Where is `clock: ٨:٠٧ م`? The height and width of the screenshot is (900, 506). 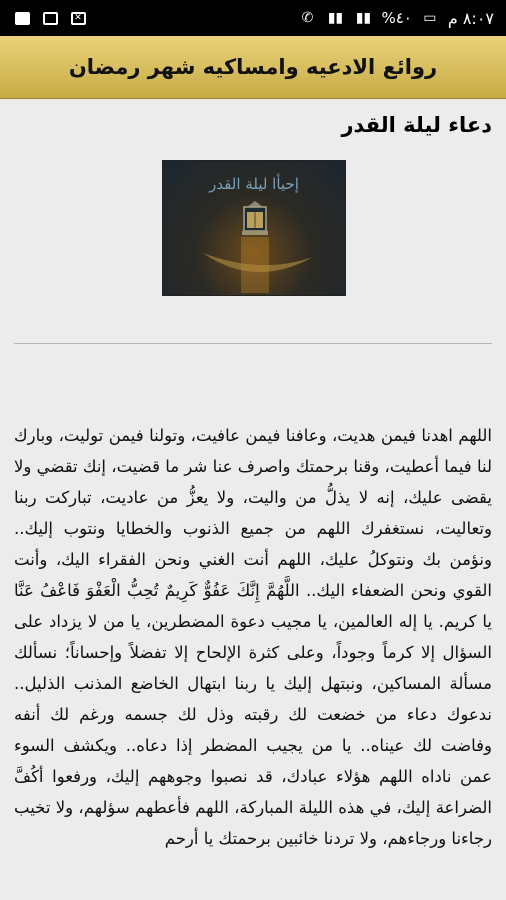 clock: ٨:٠٧ م is located at coordinates (470, 18).